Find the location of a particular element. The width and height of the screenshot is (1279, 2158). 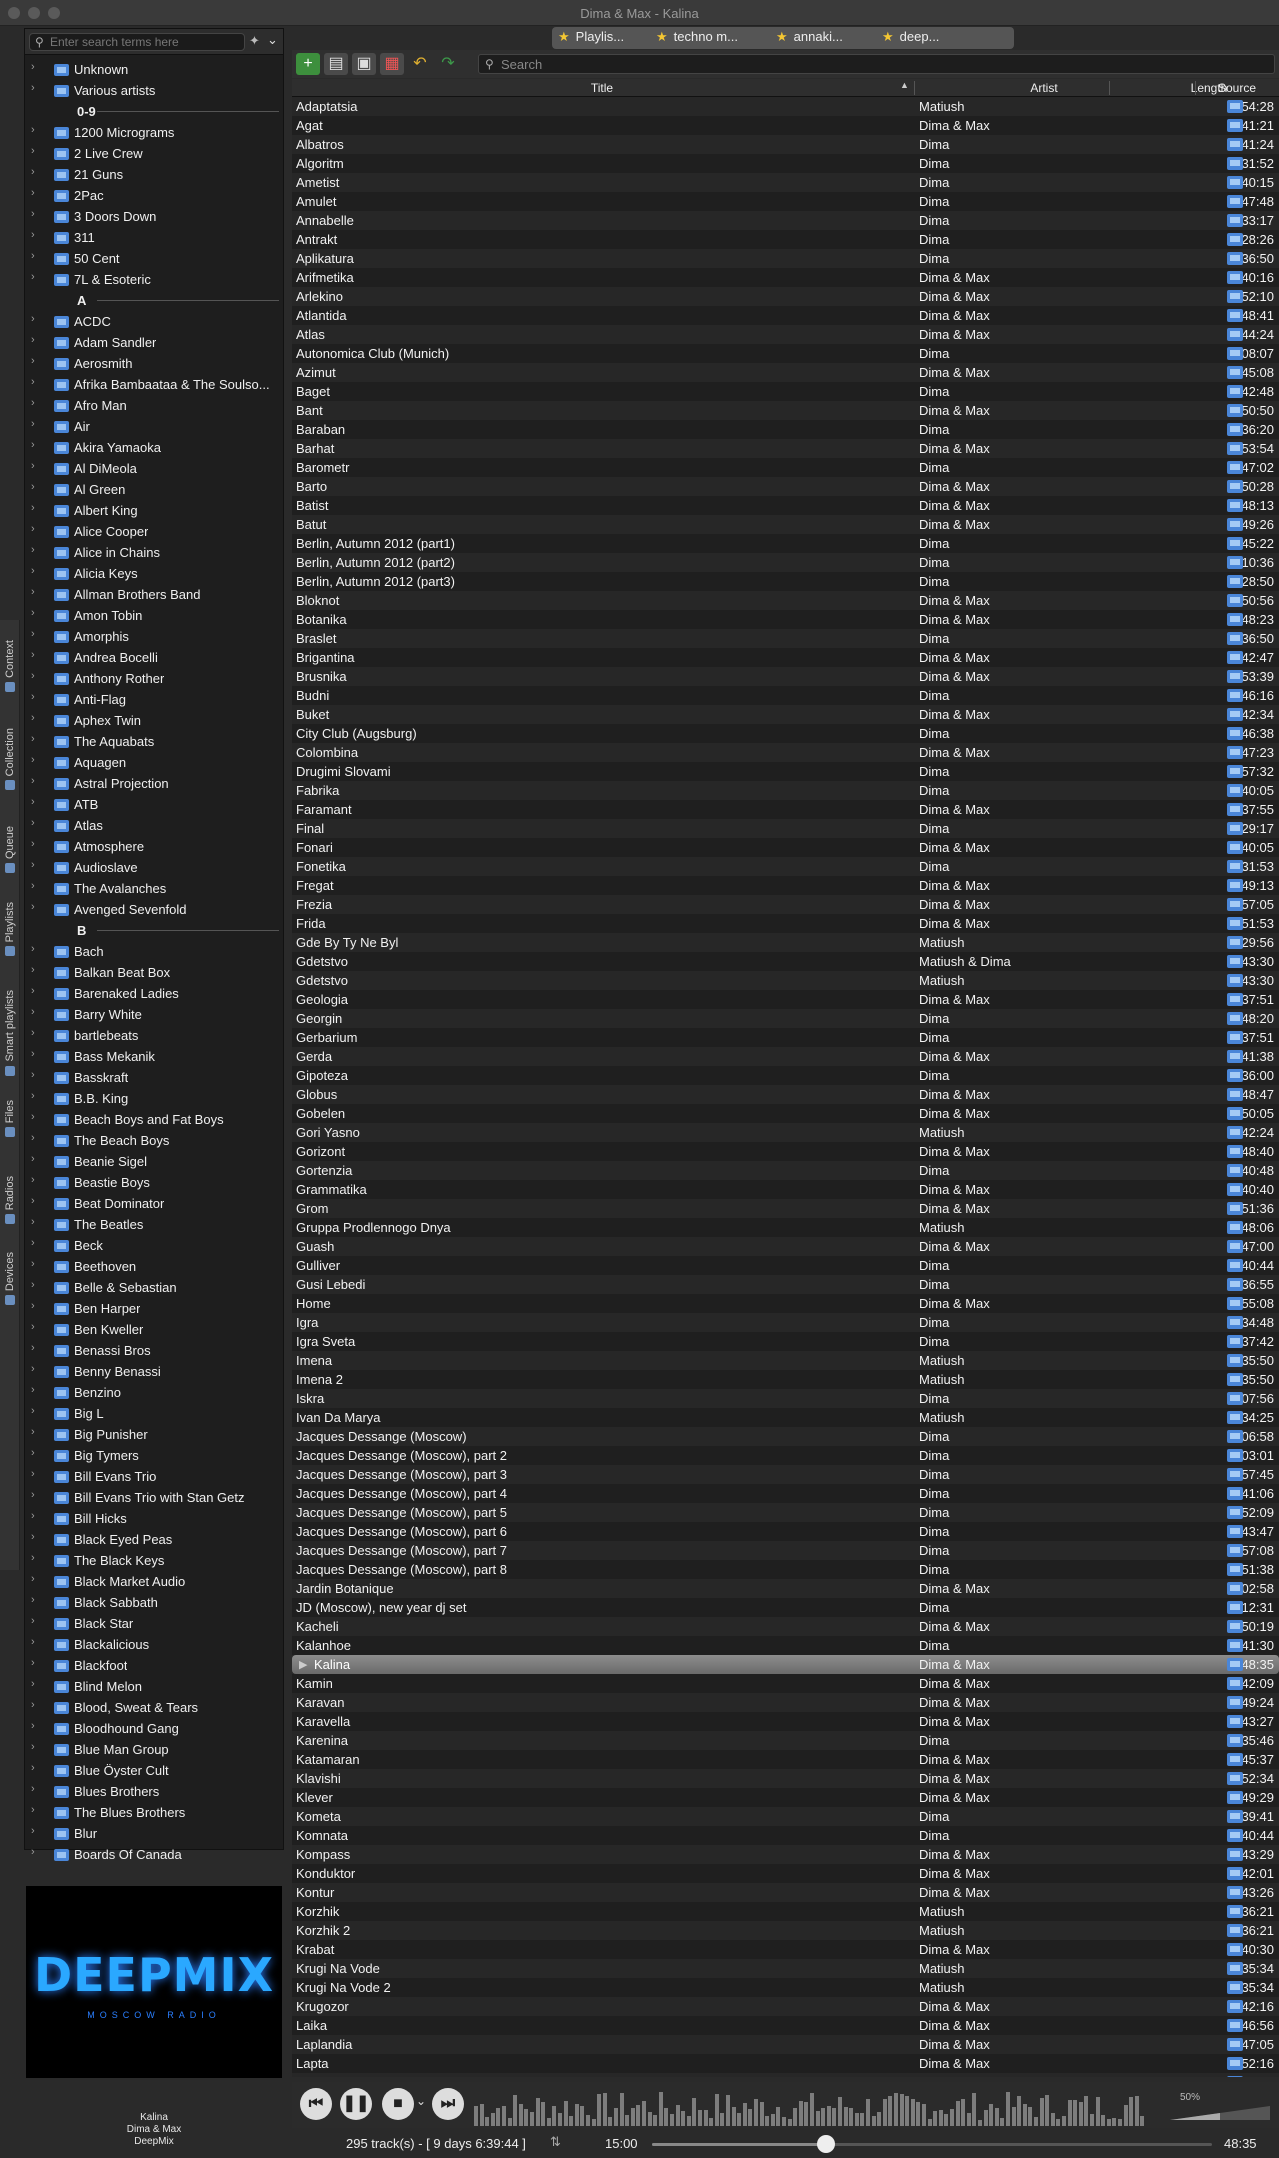

track-row: Albatros Dima 41:24 is located at coordinates (785, 144).